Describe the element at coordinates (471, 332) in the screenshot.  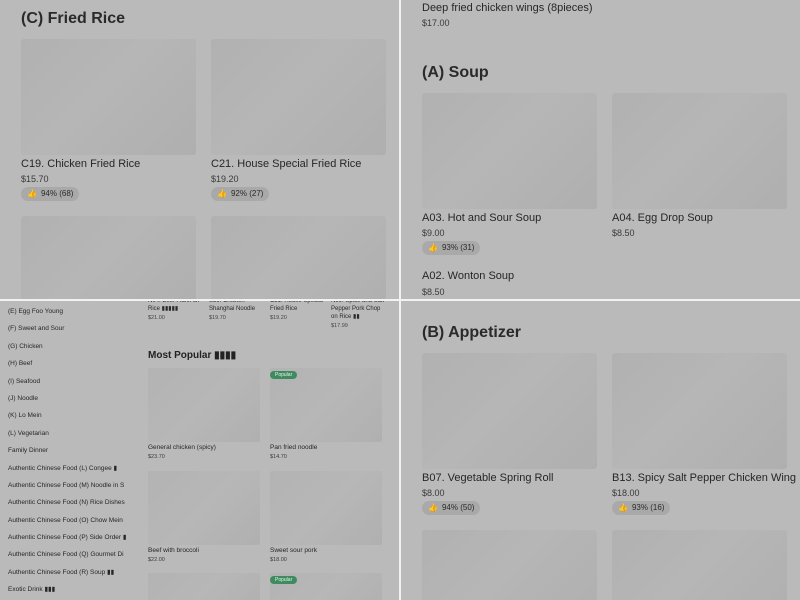
I see `section-title: (B) Appetizer` at that location.